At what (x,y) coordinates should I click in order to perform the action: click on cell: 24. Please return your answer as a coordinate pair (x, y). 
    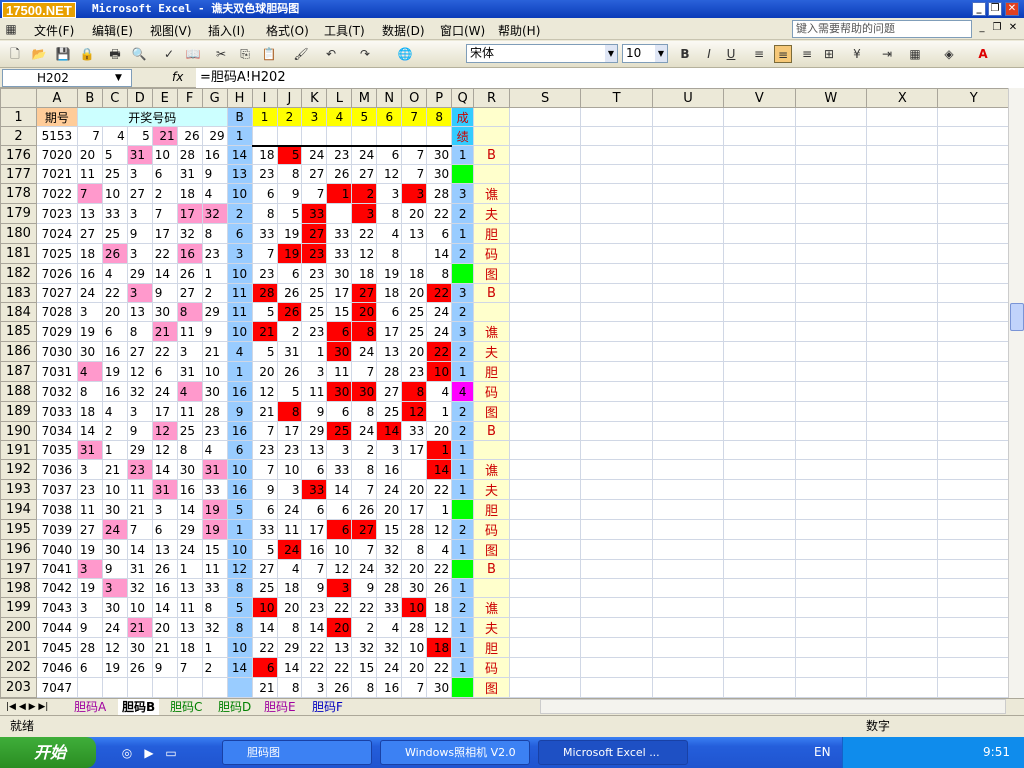
    Looking at the image, I should click on (314, 155).